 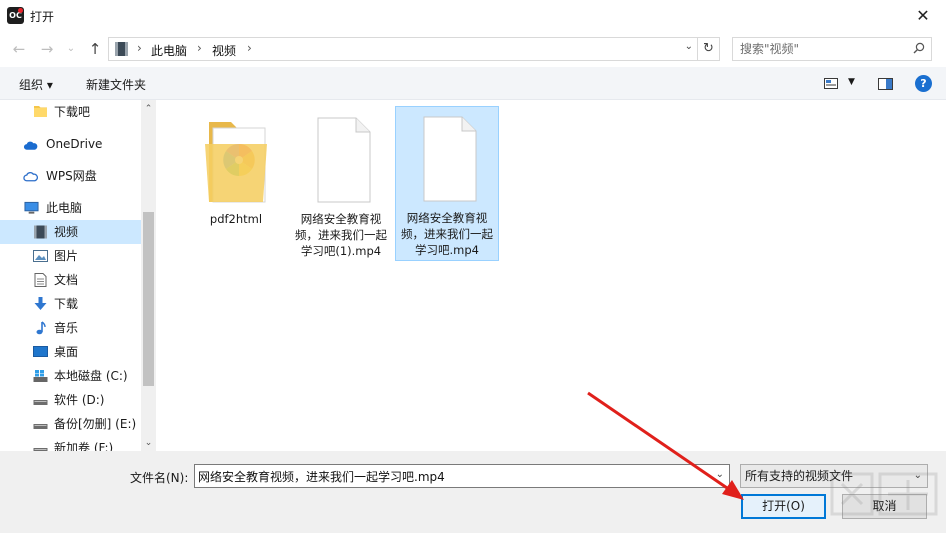 I want to click on close-button: ✕, so click(x=923, y=16).